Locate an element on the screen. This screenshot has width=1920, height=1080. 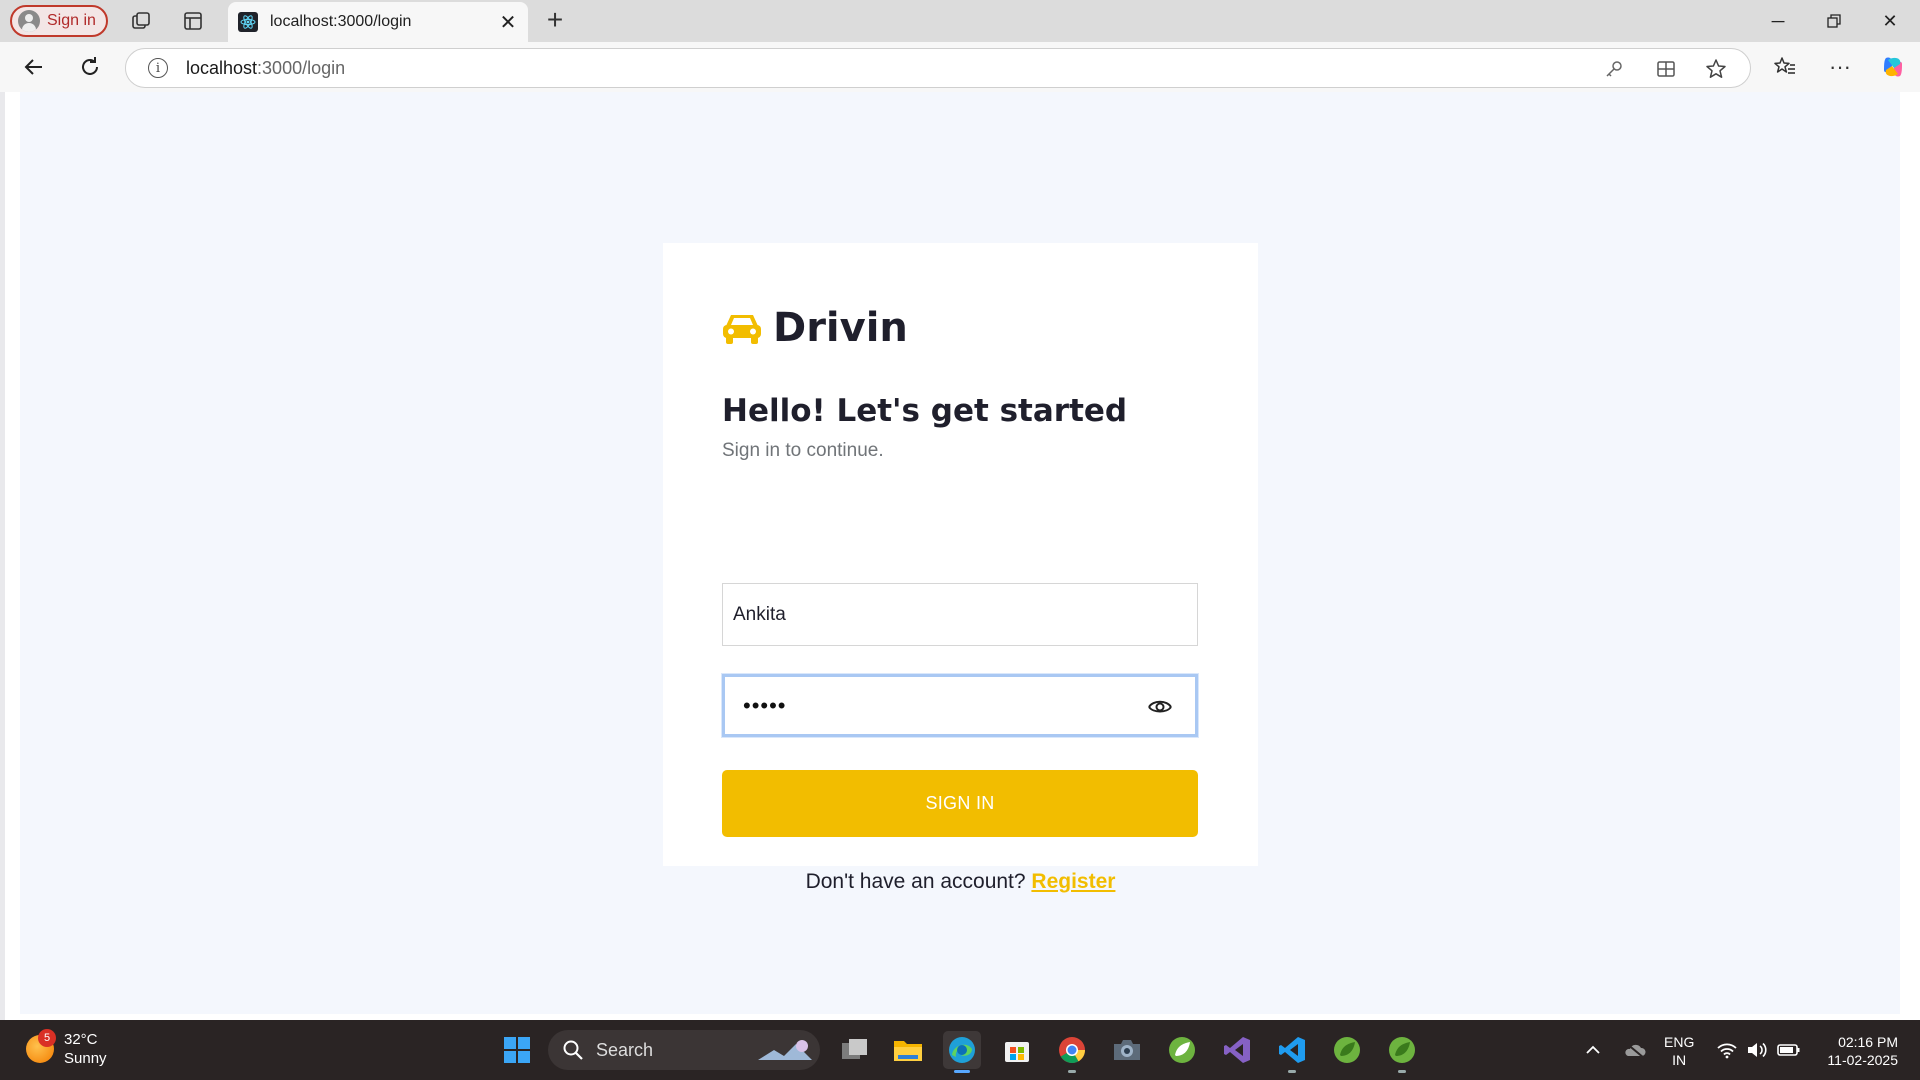
username-input: Ankita is located at coordinates (960, 614).